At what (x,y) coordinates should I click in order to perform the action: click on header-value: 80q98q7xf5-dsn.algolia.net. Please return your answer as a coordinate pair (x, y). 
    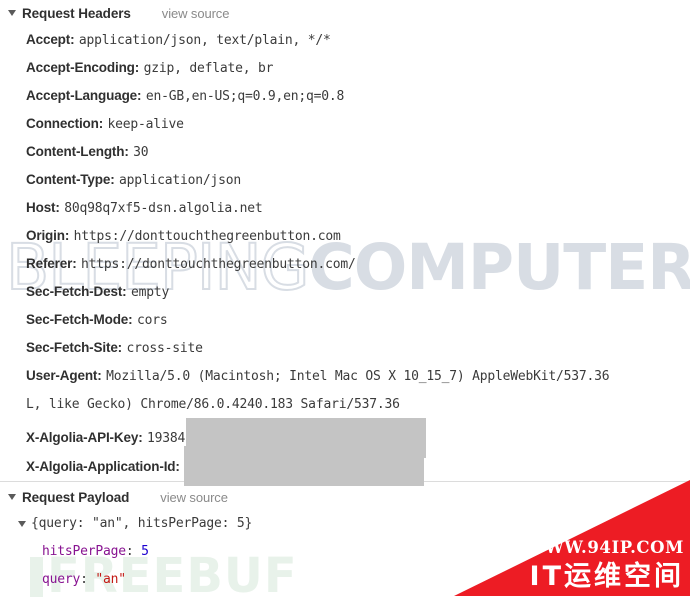
    Looking at the image, I should click on (163, 208).